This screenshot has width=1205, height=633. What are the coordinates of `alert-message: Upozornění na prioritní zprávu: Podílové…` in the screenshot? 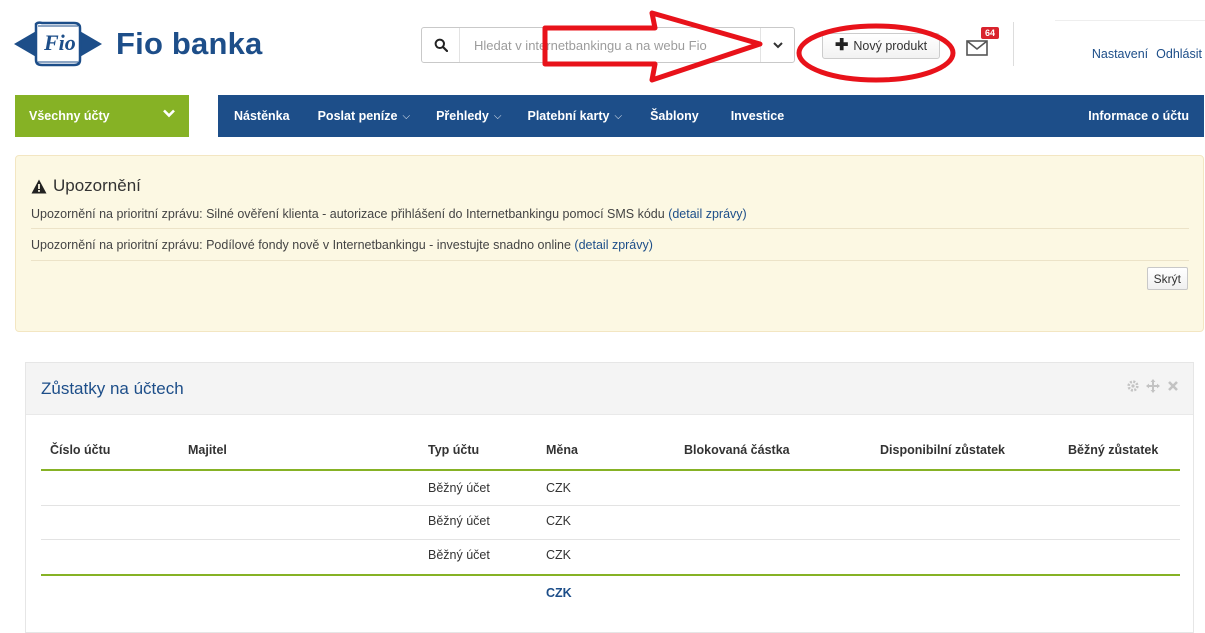 It's located at (342, 245).